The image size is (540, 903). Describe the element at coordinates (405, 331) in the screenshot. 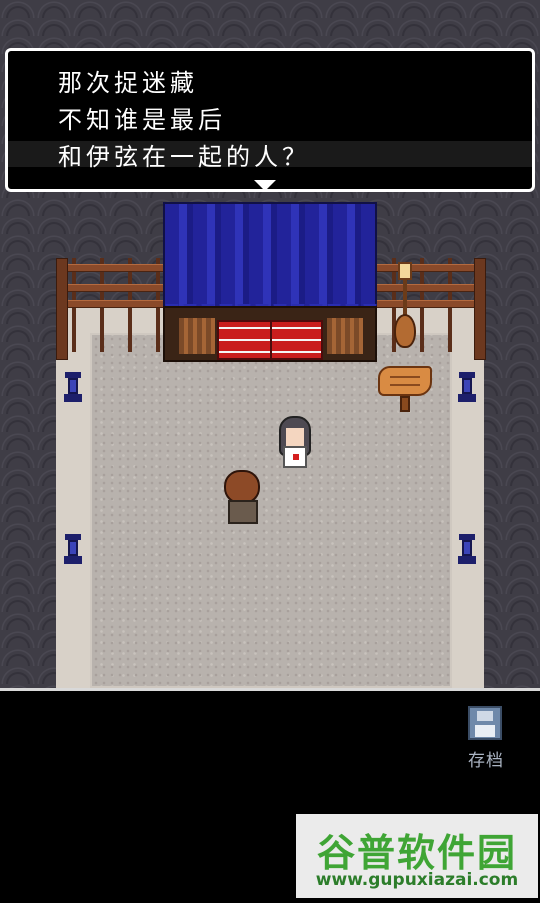

I see `guitar-icon` at that location.